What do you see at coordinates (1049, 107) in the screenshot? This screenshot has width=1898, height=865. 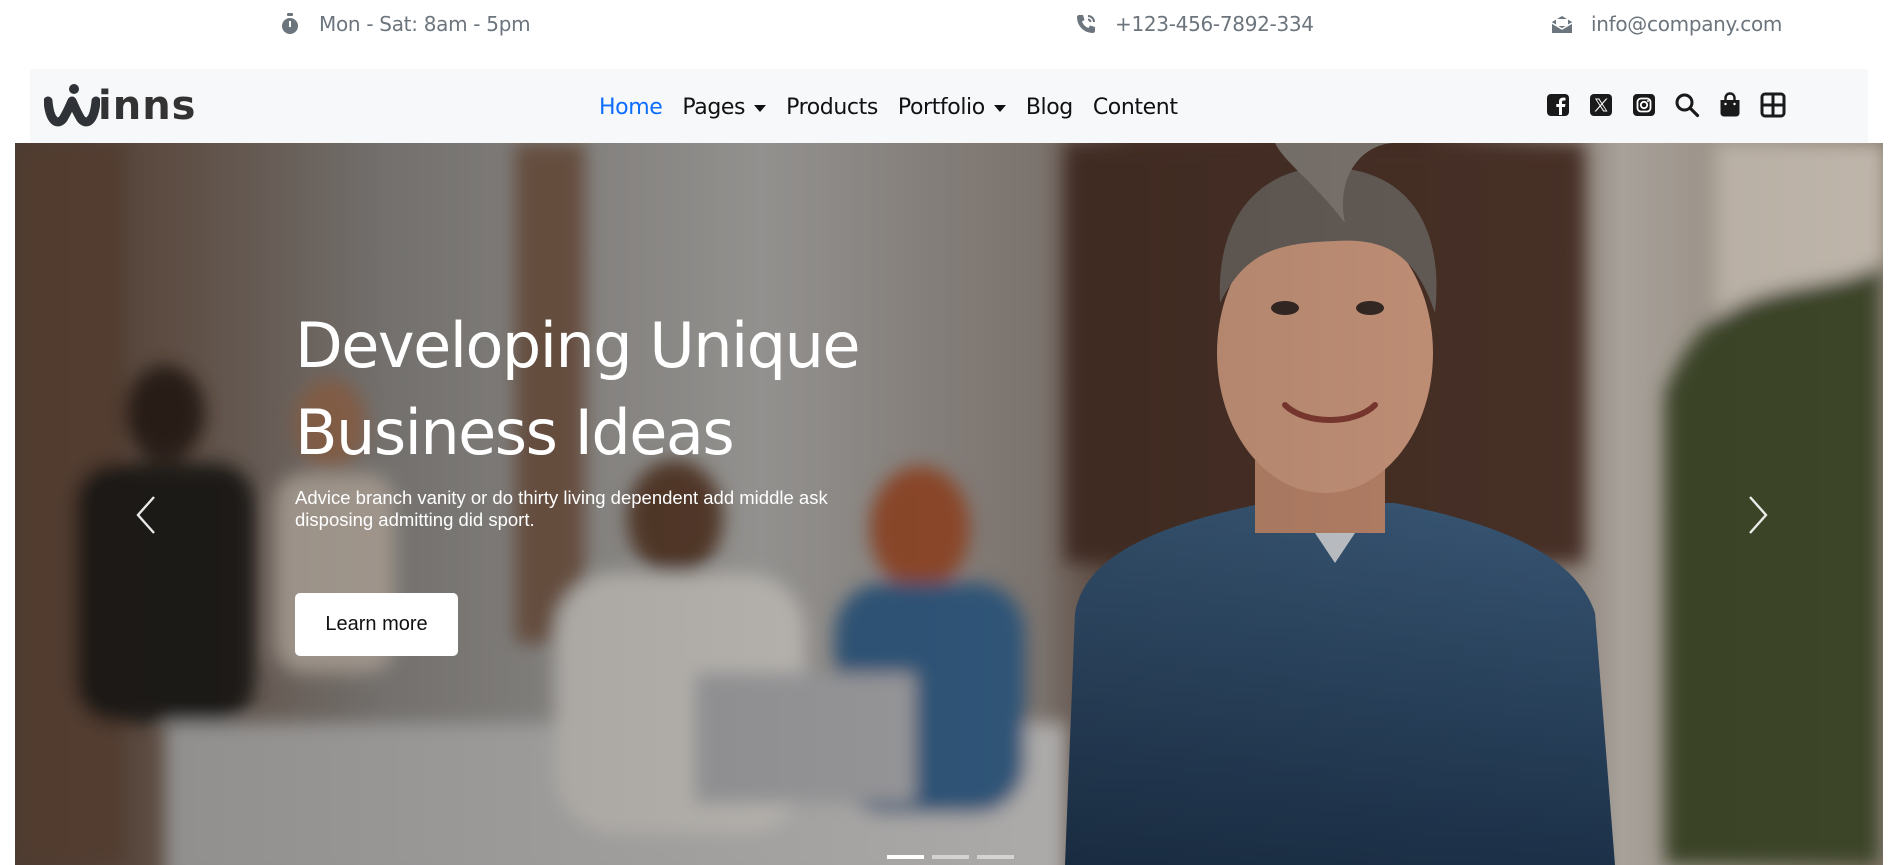 I see `nav-blog: Blog` at bounding box center [1049, 107].